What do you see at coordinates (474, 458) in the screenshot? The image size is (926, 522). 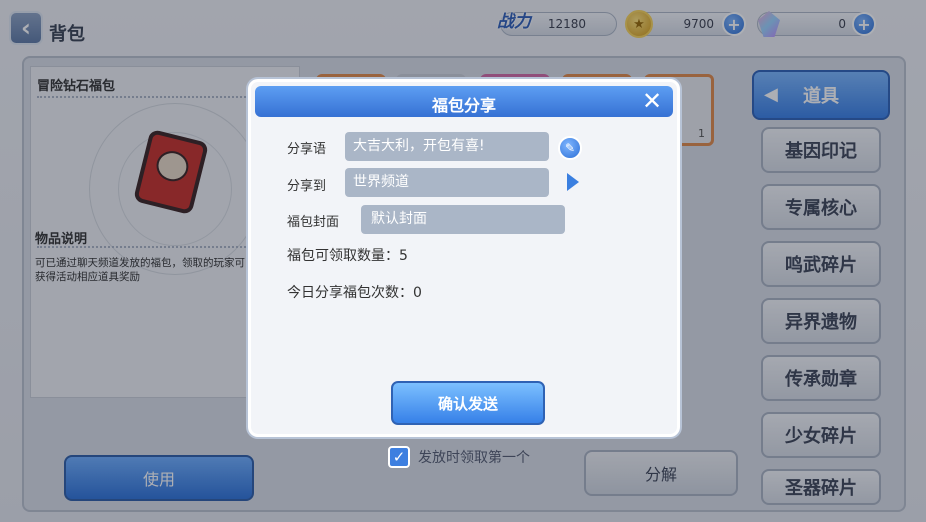 I see `claim-first-label: 发放时领取第一个` at bounding box center [474, 458].